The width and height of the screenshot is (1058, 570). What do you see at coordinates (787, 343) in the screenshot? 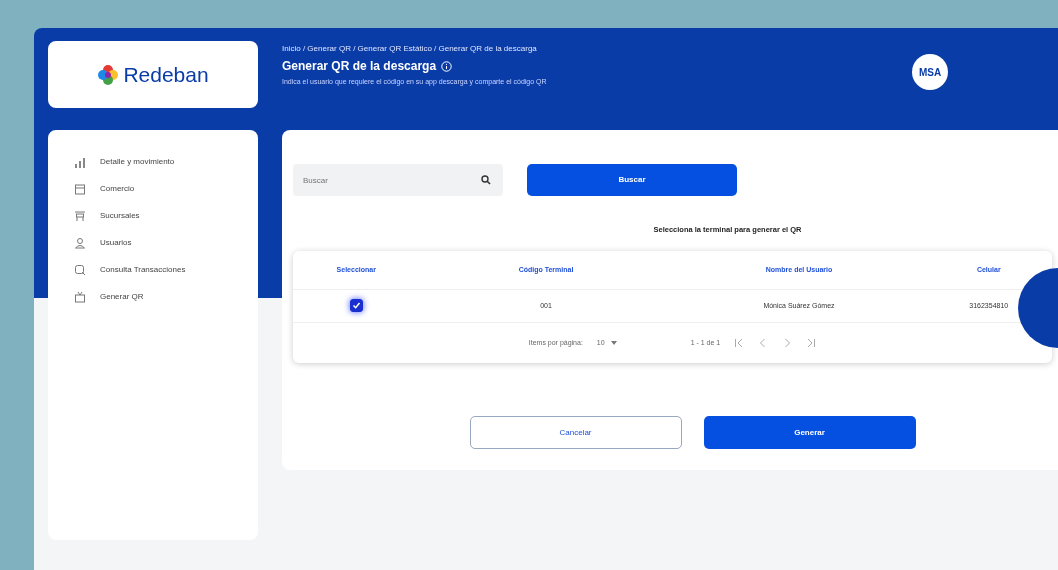
I see `next-page-icon` at bounding box center [787, 343].